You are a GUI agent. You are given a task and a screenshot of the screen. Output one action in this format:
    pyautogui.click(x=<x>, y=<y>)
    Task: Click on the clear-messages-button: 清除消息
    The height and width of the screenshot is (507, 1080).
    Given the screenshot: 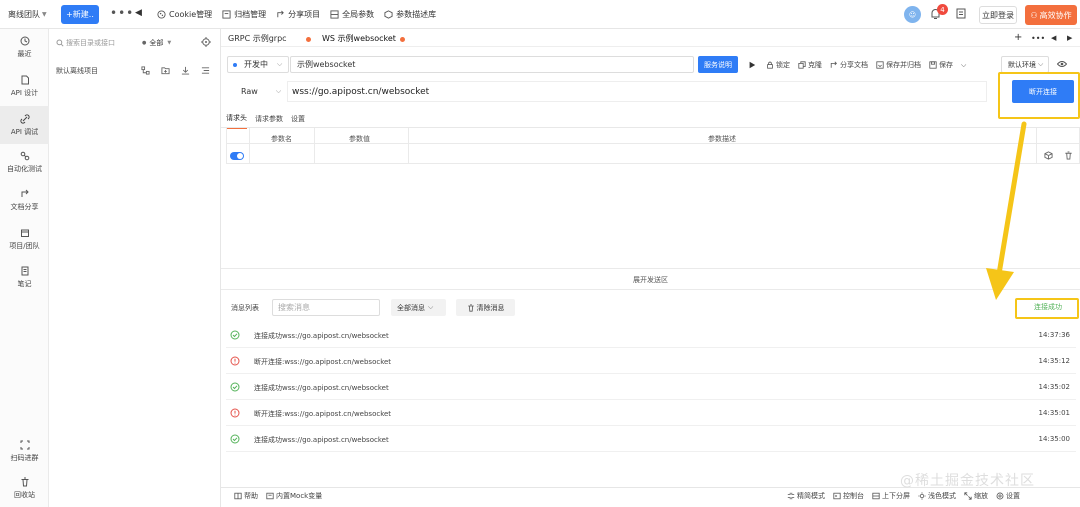 What is the action you would take?
    pyautogui.click(x=485, y=307)
    